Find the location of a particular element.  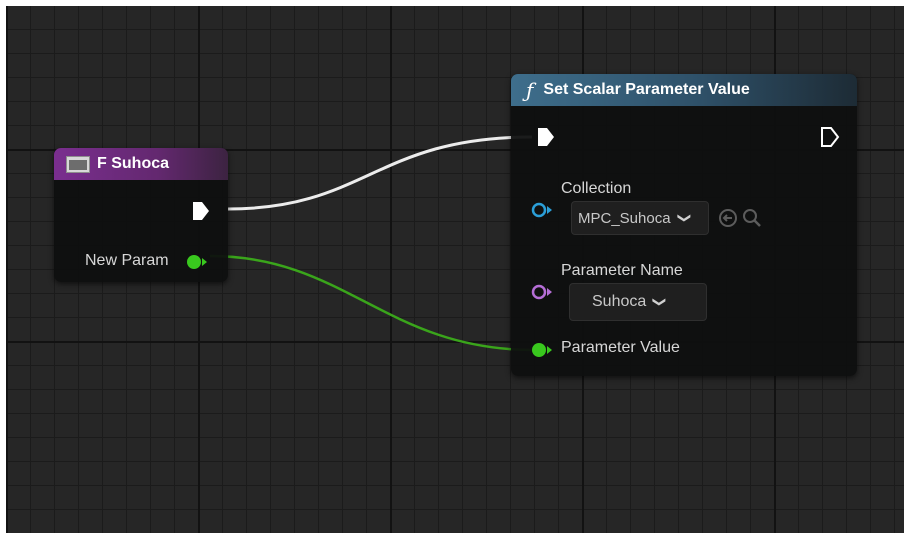

collection-dropdown: MPC_Suhoca ❯ is located at coordinates (640, 218).